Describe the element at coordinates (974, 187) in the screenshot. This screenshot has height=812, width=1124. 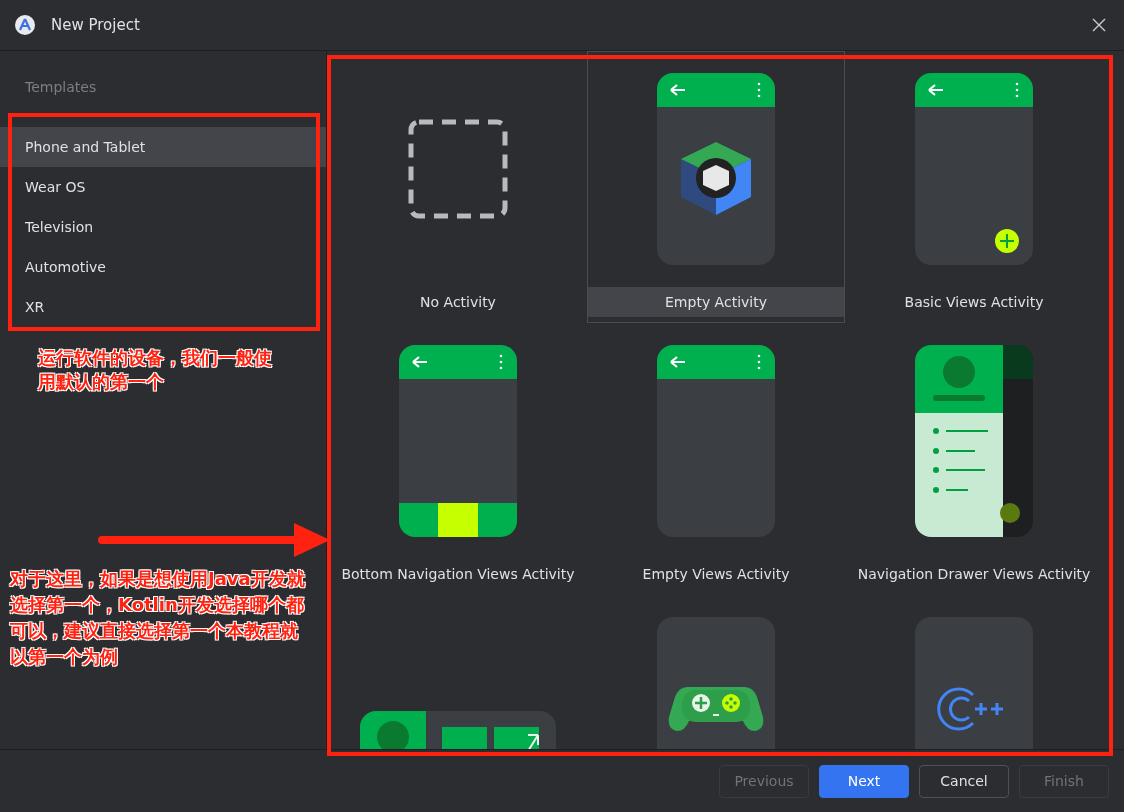
I see `template-card: Basic Views Activity` at that location.